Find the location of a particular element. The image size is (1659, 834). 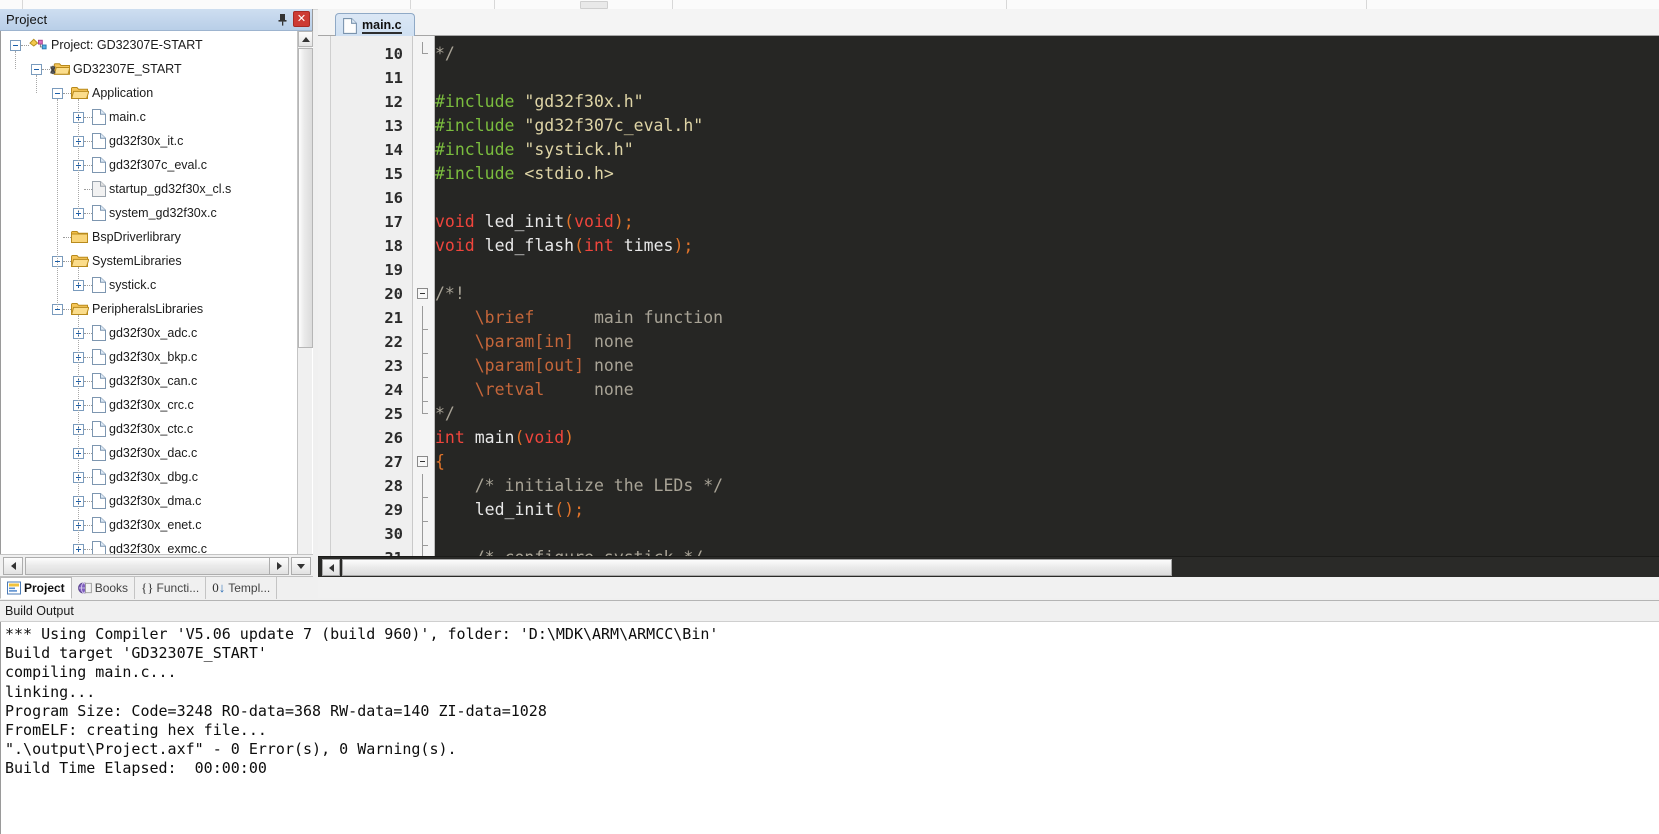

panel-tab-books: Books is located at coordinates (103, 588).